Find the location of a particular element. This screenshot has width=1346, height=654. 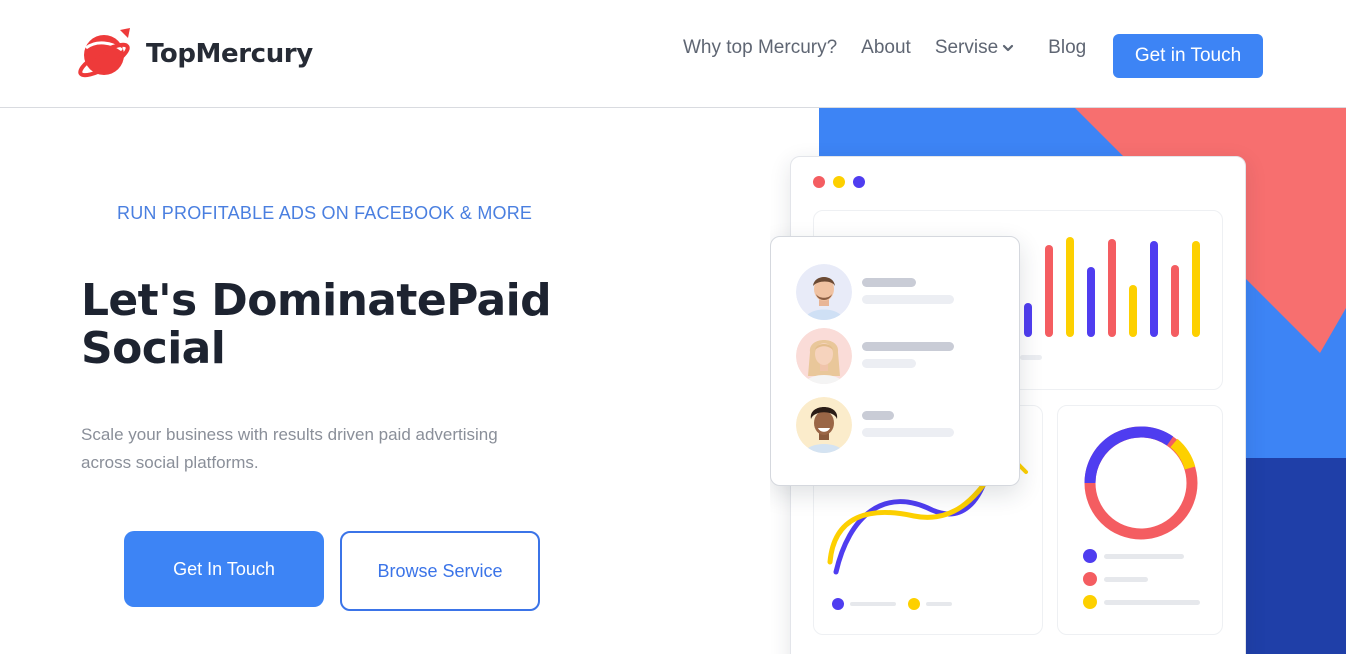

window-dots is located at coordinates (839, 182).